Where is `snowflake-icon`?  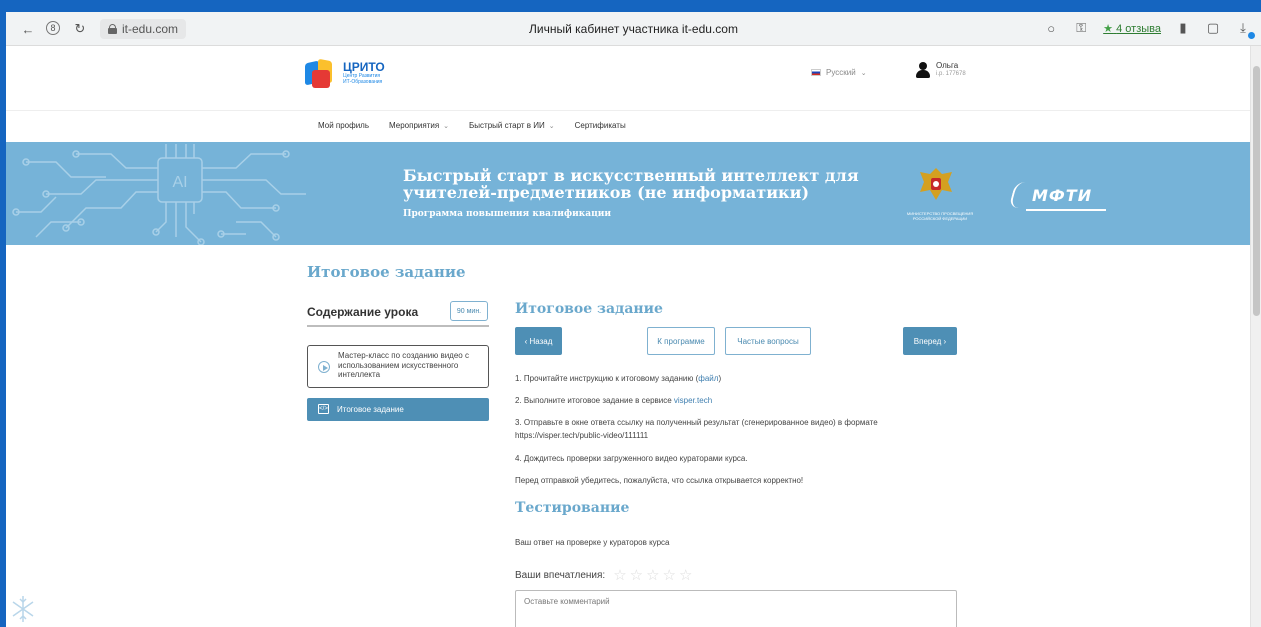 snowflake-icon is located at coordinates (23, 609).